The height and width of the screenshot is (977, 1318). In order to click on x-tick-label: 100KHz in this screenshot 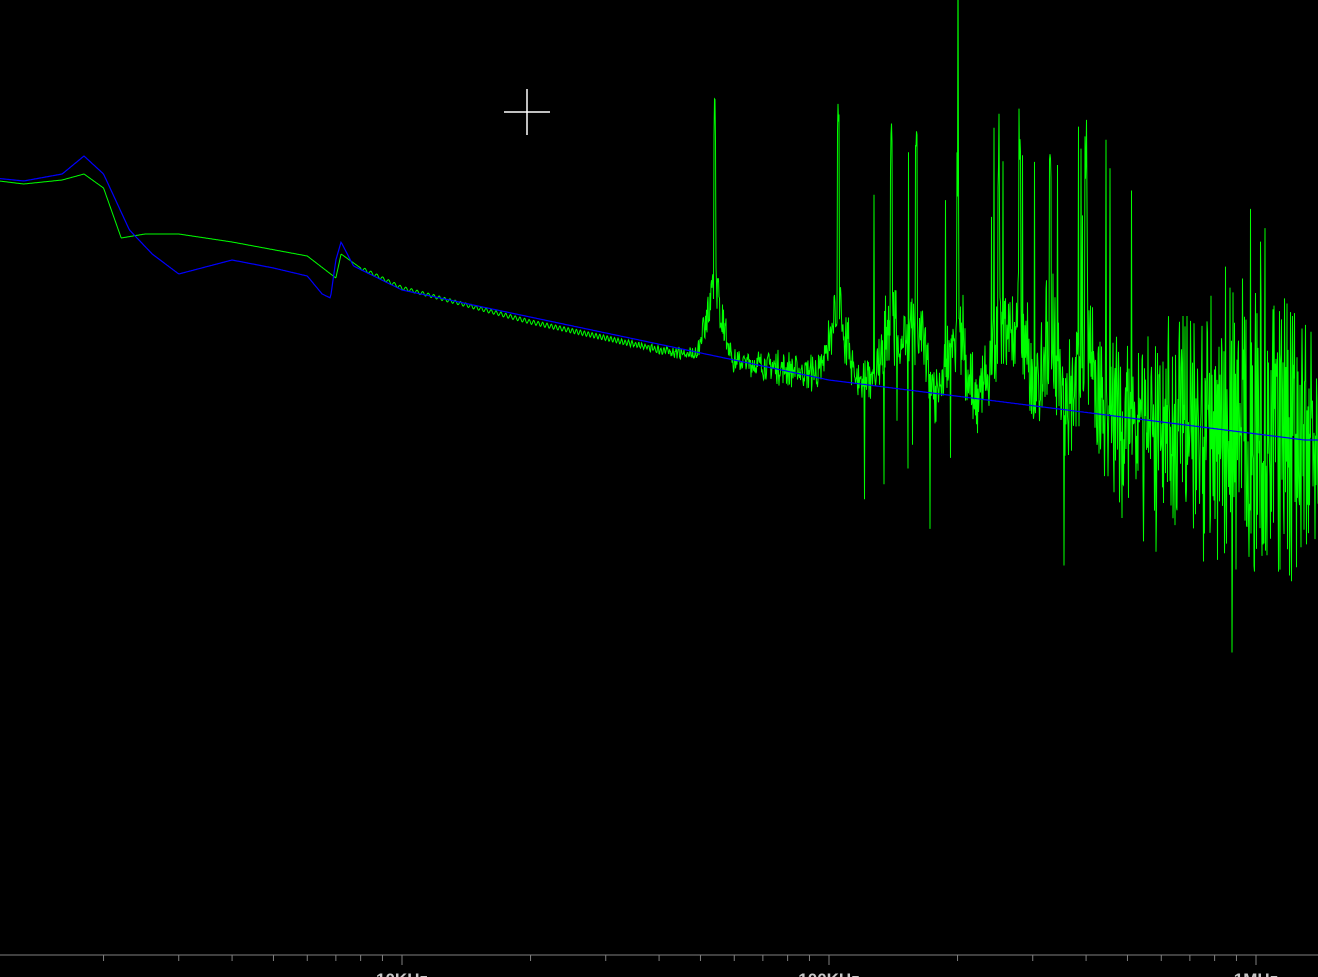, I will do `click(828, 973)`.